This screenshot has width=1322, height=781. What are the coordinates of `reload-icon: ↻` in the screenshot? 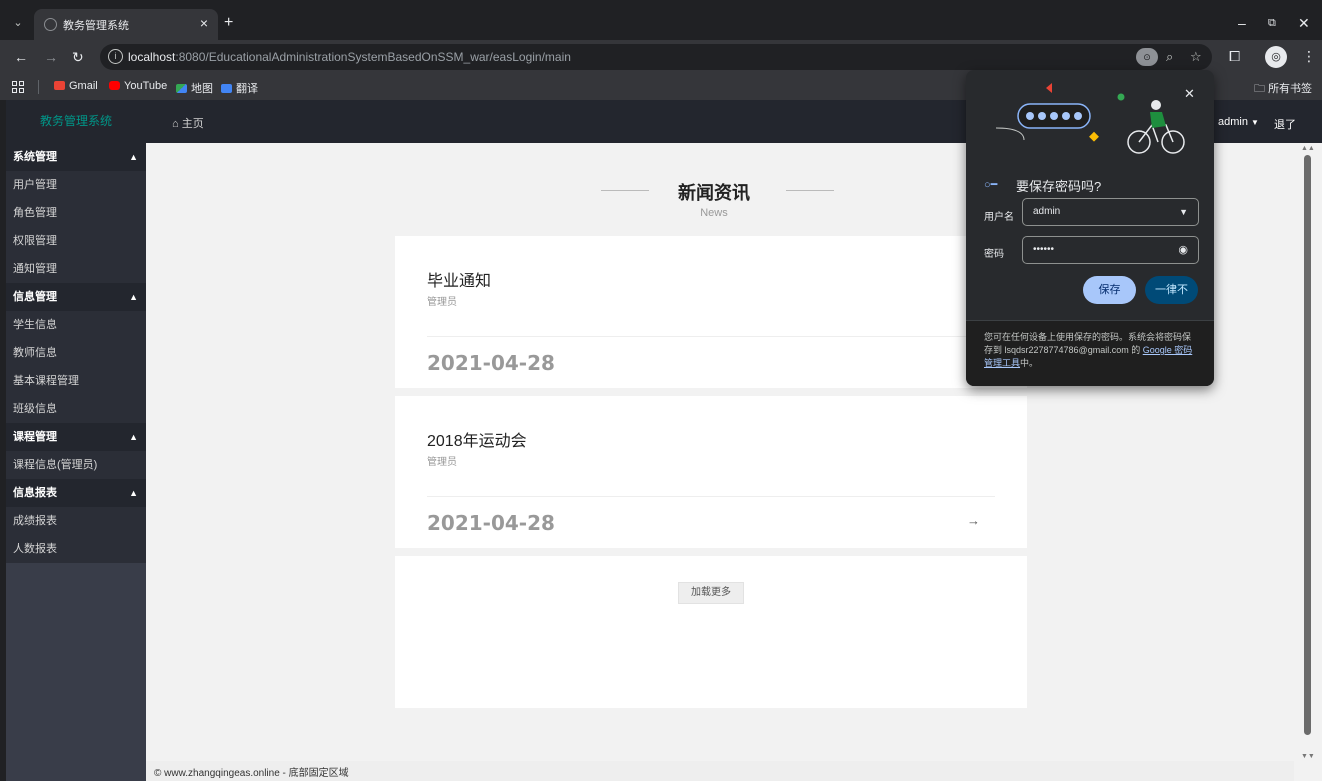 It's located at (78, 57).